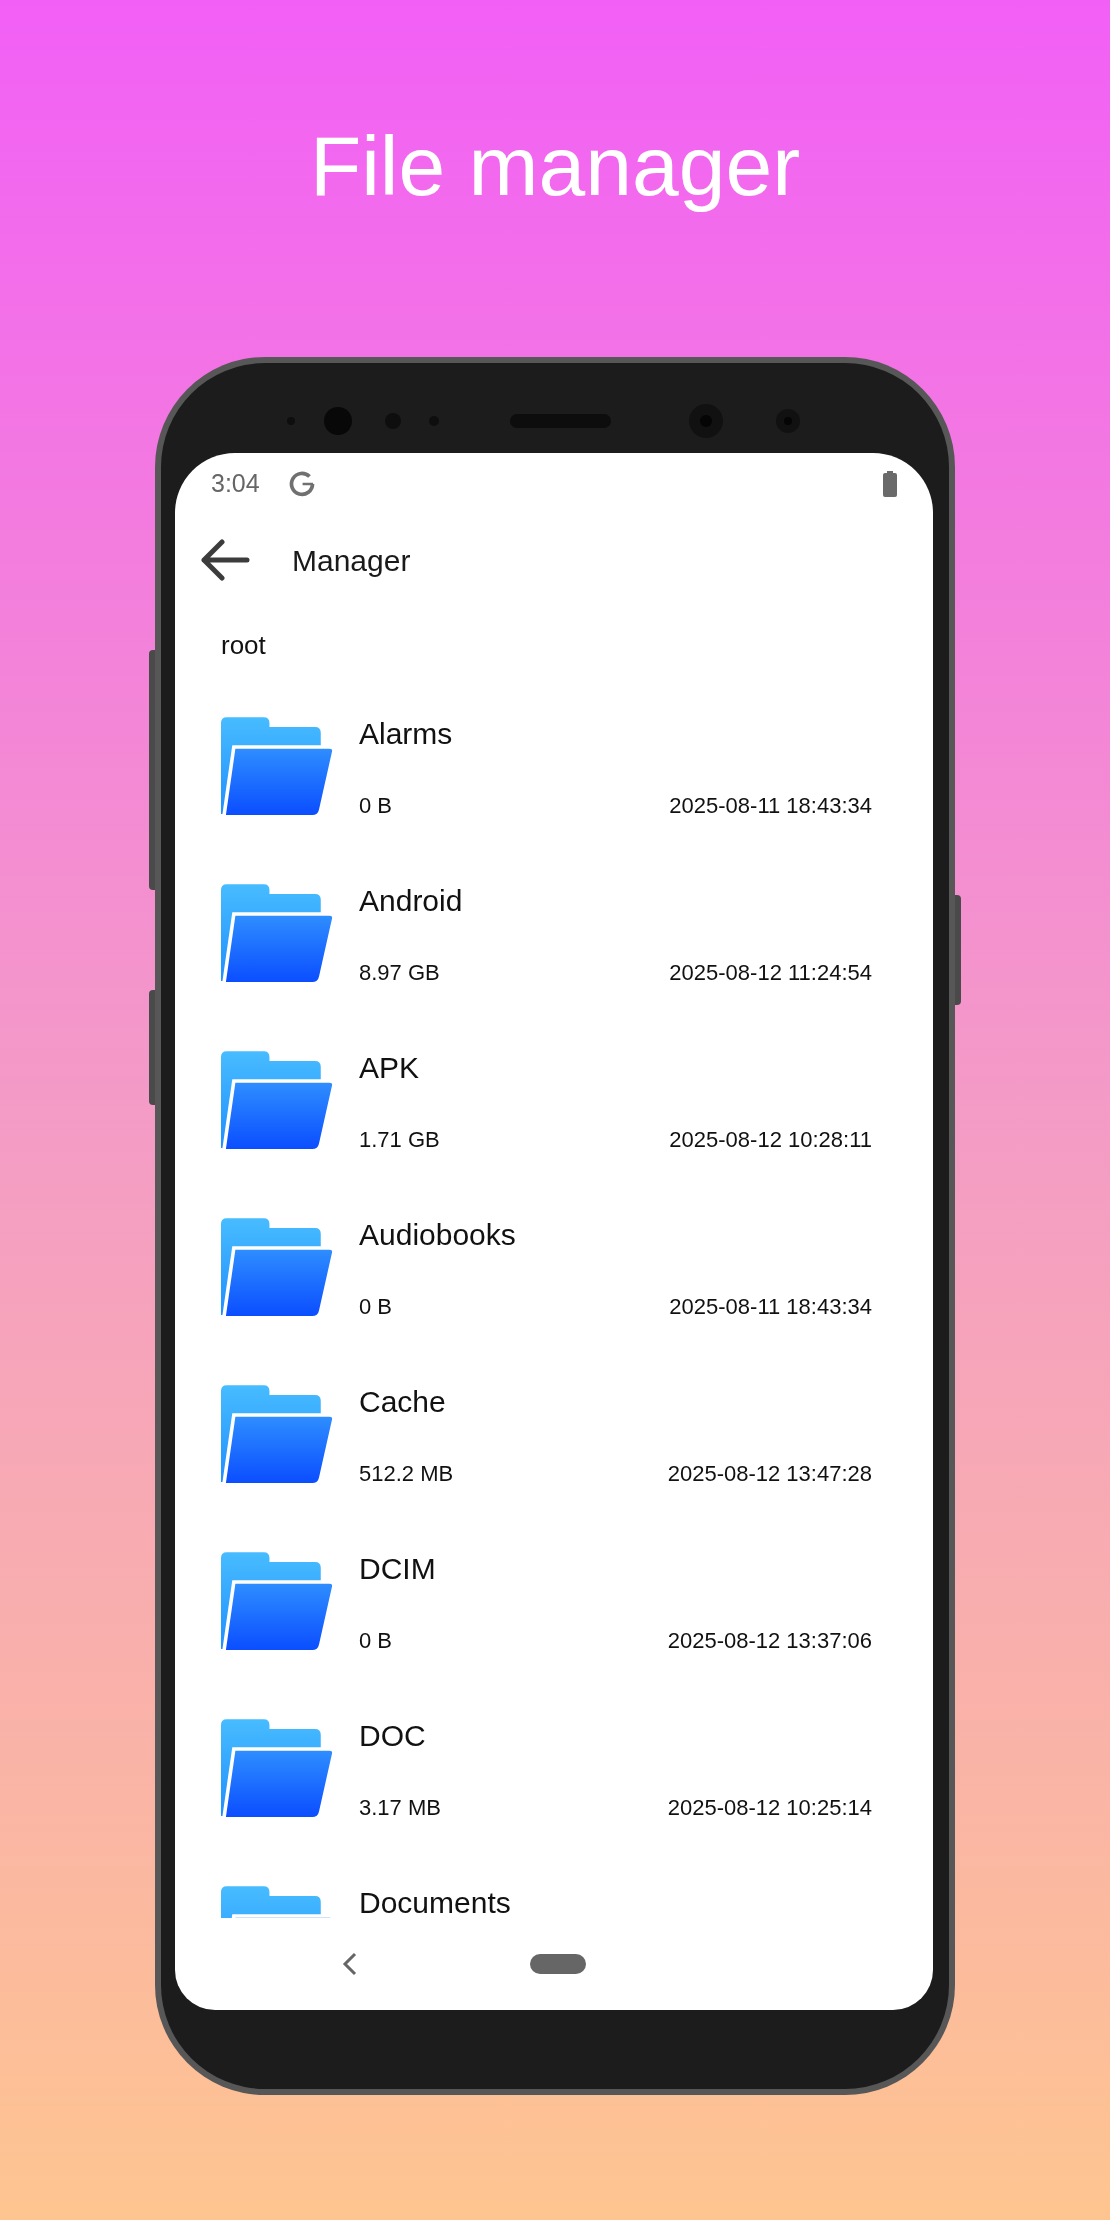  Describe the element at coordinates (435, 1901) in the screenshot. I see `folder-name: Documents` at that location.